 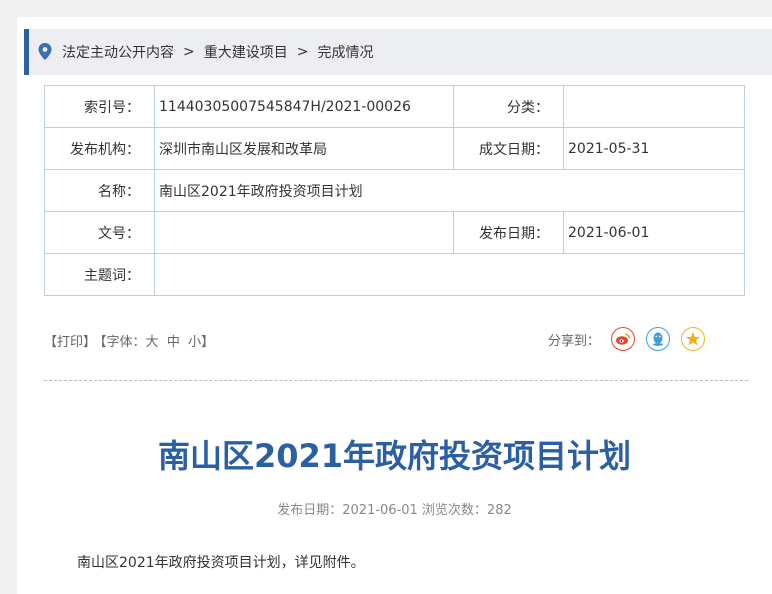 I want to click on share-label: 分享到：, so click(x=574, y=341).